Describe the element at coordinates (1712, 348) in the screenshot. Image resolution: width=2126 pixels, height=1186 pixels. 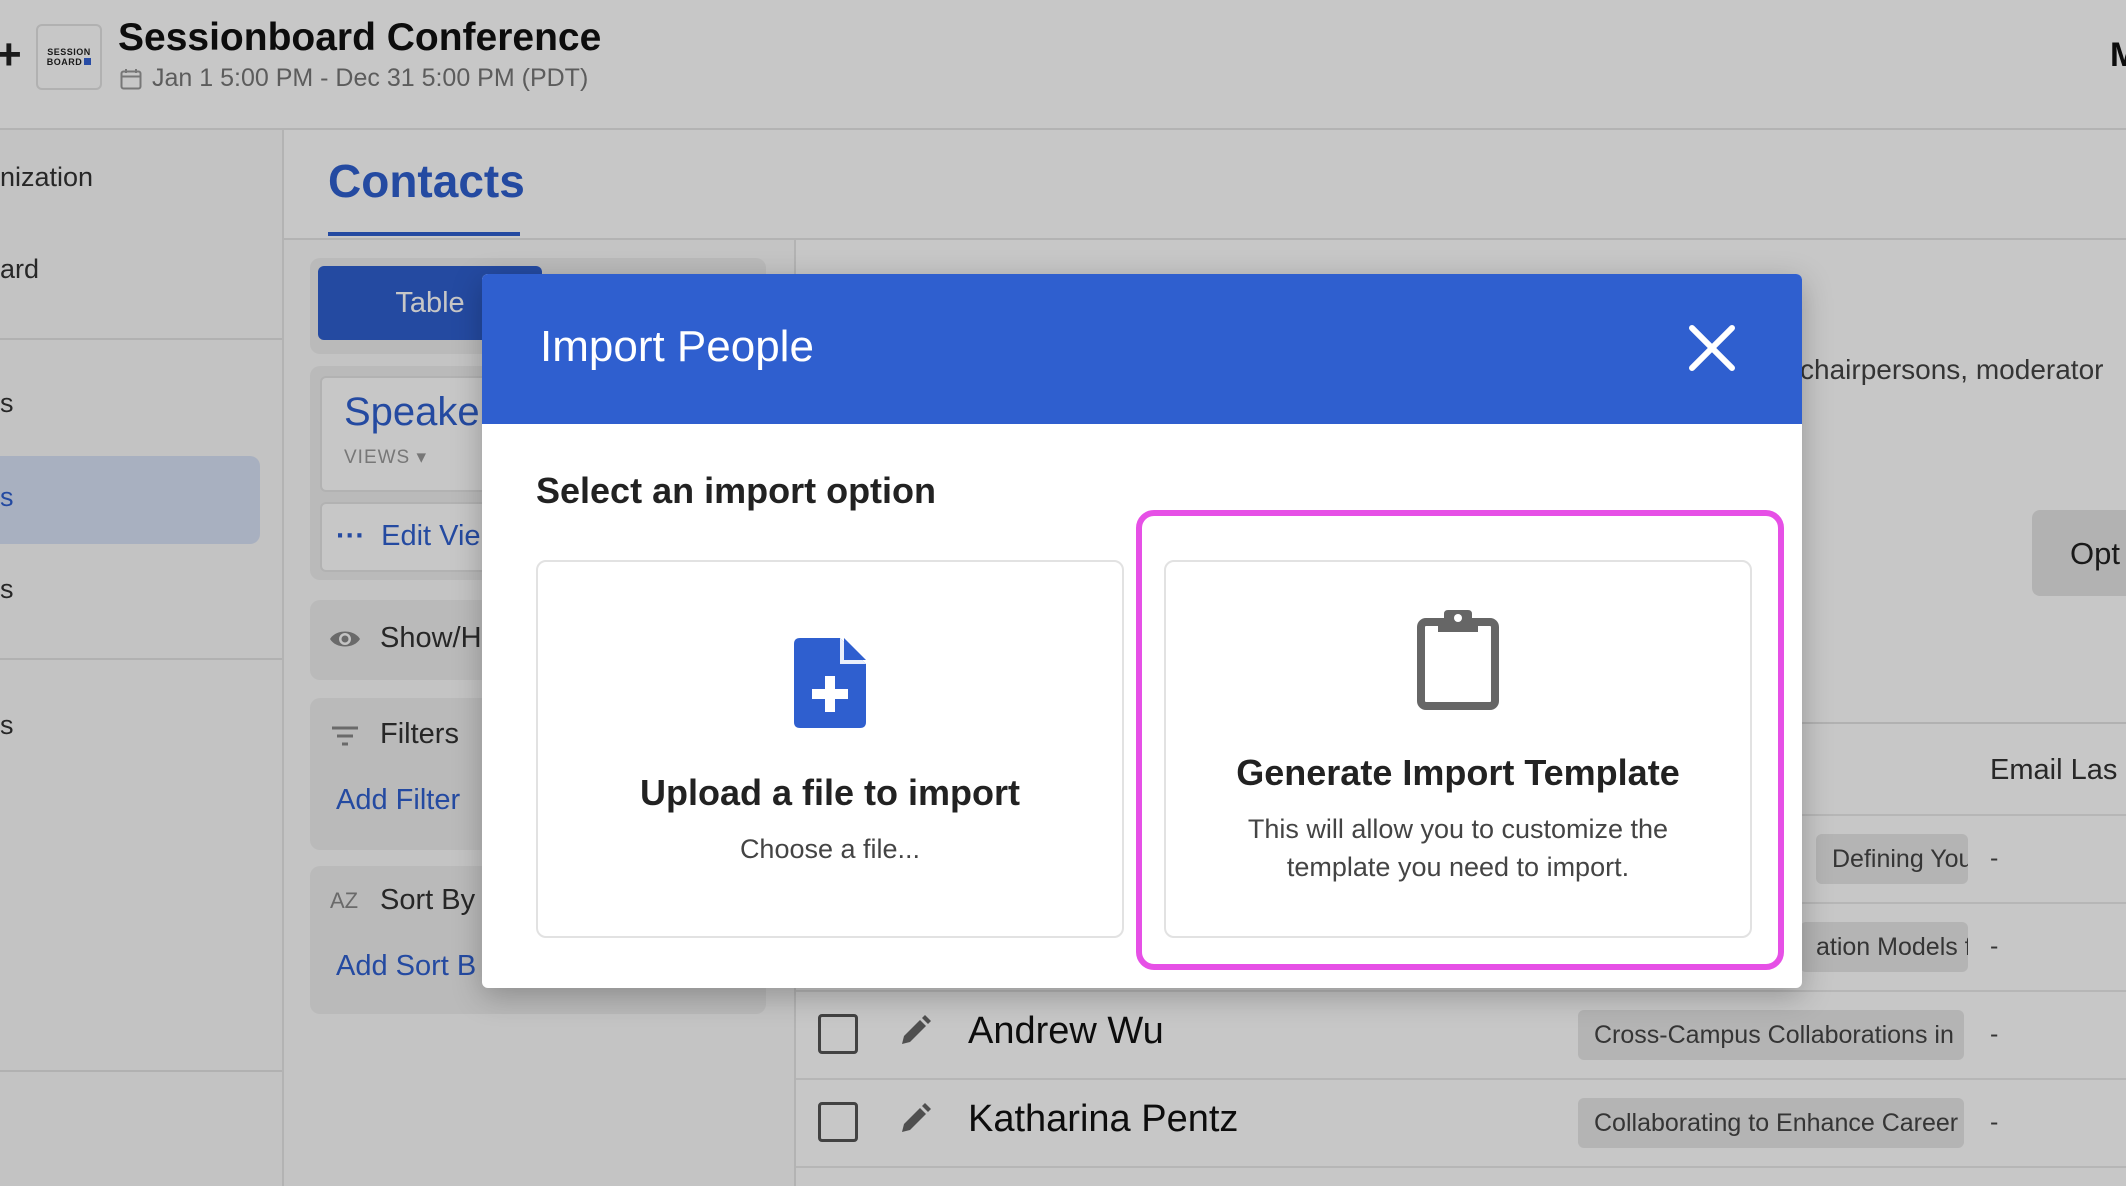
I see `close-icon` at that location.